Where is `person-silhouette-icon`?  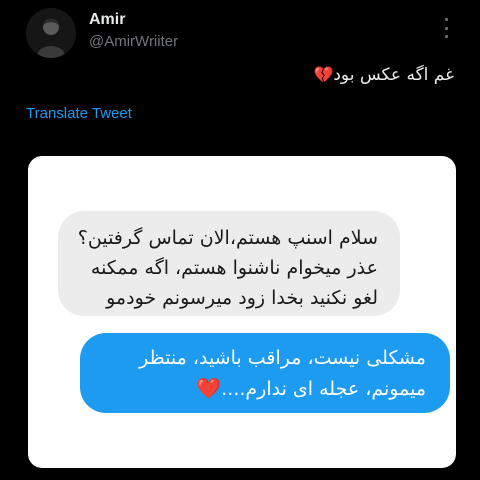
person-silhouette-icon is located at coordinates (51, 33).